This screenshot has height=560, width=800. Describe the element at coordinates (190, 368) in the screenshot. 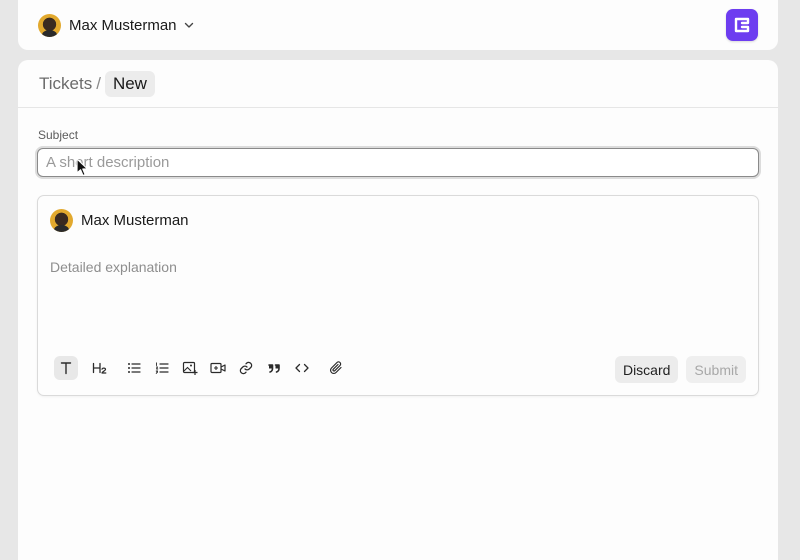

I see `image-add-icon` at that location.